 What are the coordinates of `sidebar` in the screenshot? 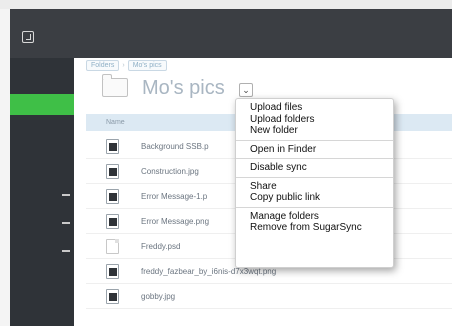 It's located at (42, 192).